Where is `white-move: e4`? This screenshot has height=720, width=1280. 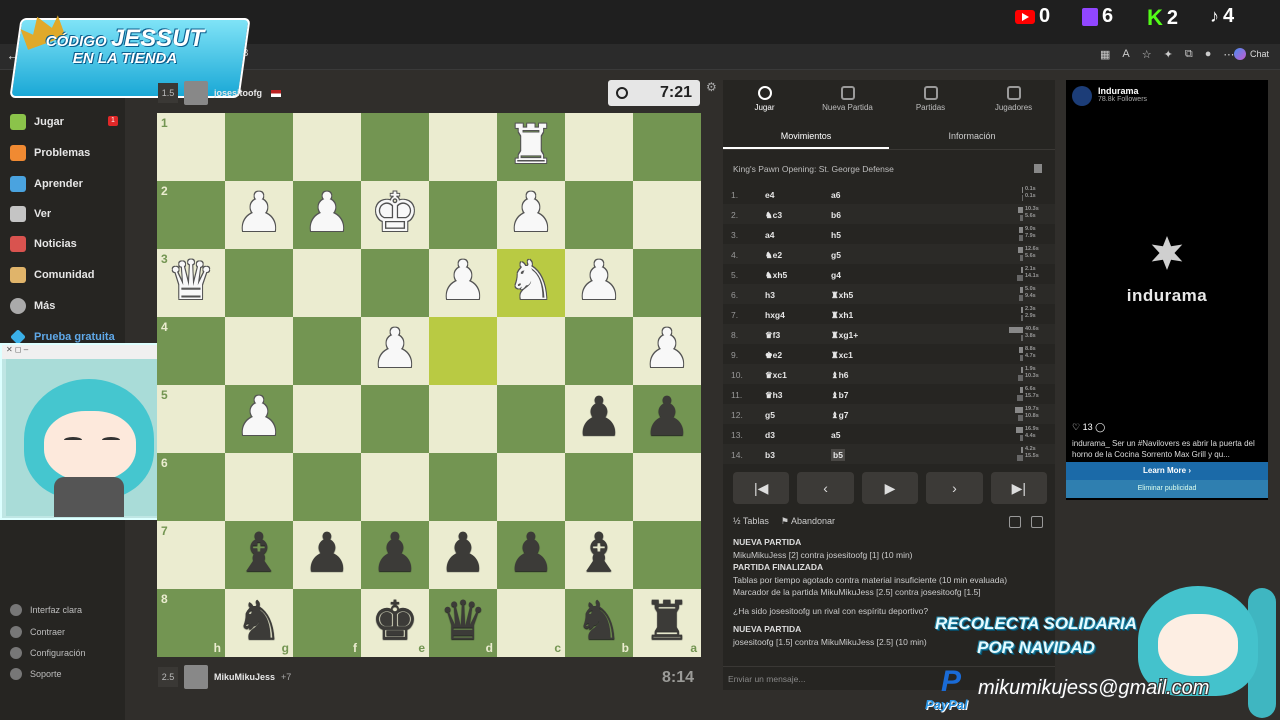
white-move: e4 is located at coordinates (769, 195).